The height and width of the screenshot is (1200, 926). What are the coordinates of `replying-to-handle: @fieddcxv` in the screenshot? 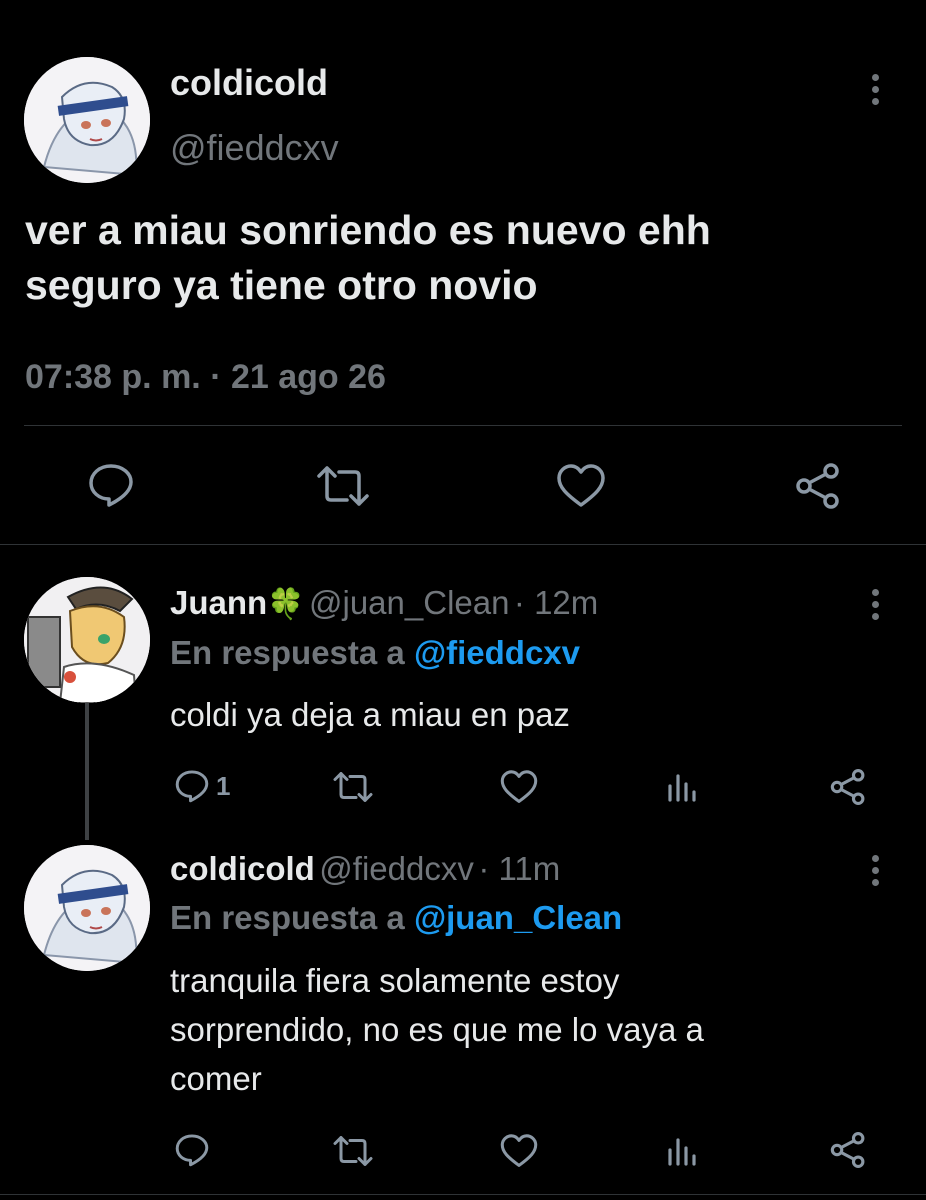 It's located at (497, 652).